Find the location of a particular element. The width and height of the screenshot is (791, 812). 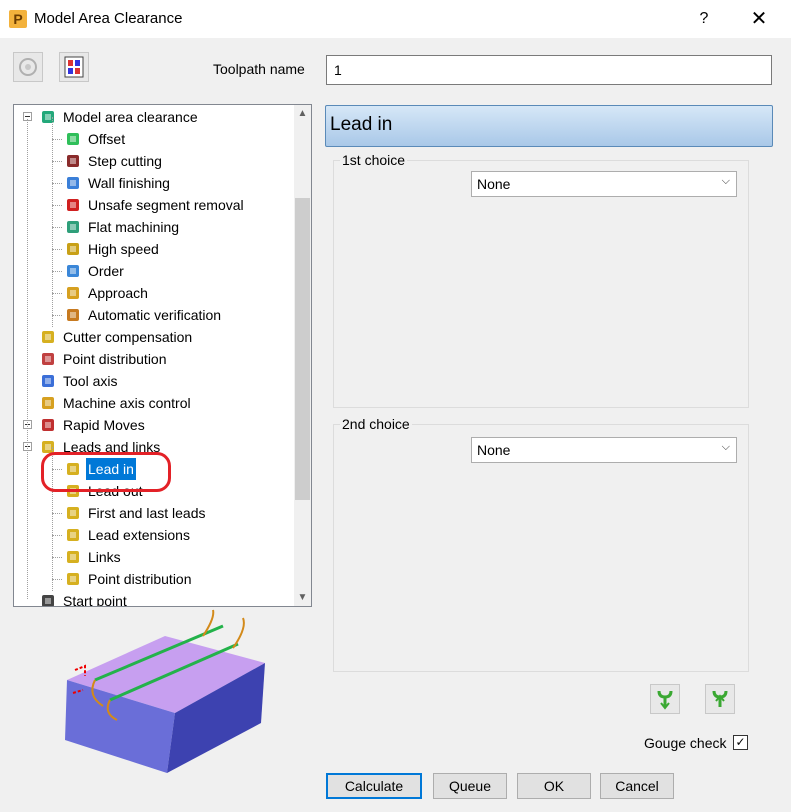

tree-item-high-speed: High speed is located at coordinates (154, 249).